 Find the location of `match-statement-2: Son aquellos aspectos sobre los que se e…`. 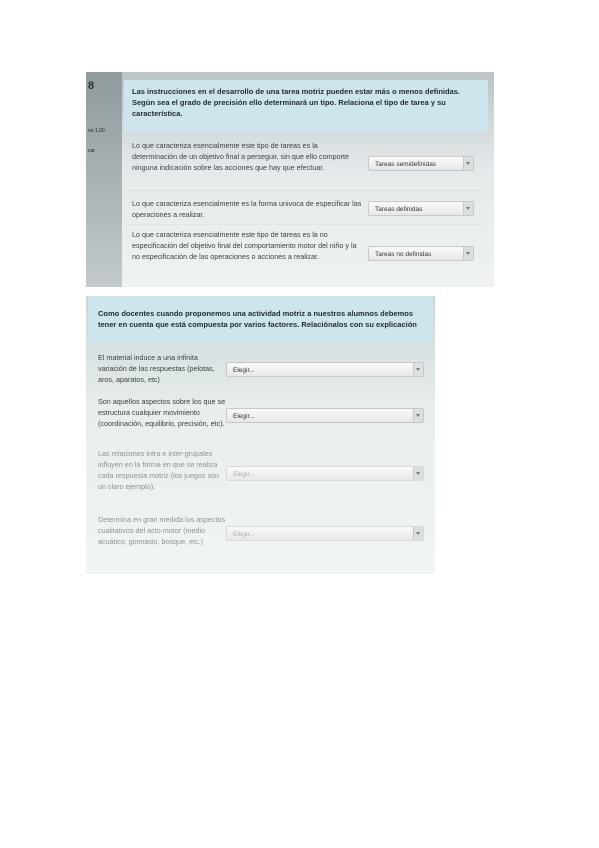

match-statement-2: Son aquellos aspectos sobre los que se e… is located at coordinates (162, 412).